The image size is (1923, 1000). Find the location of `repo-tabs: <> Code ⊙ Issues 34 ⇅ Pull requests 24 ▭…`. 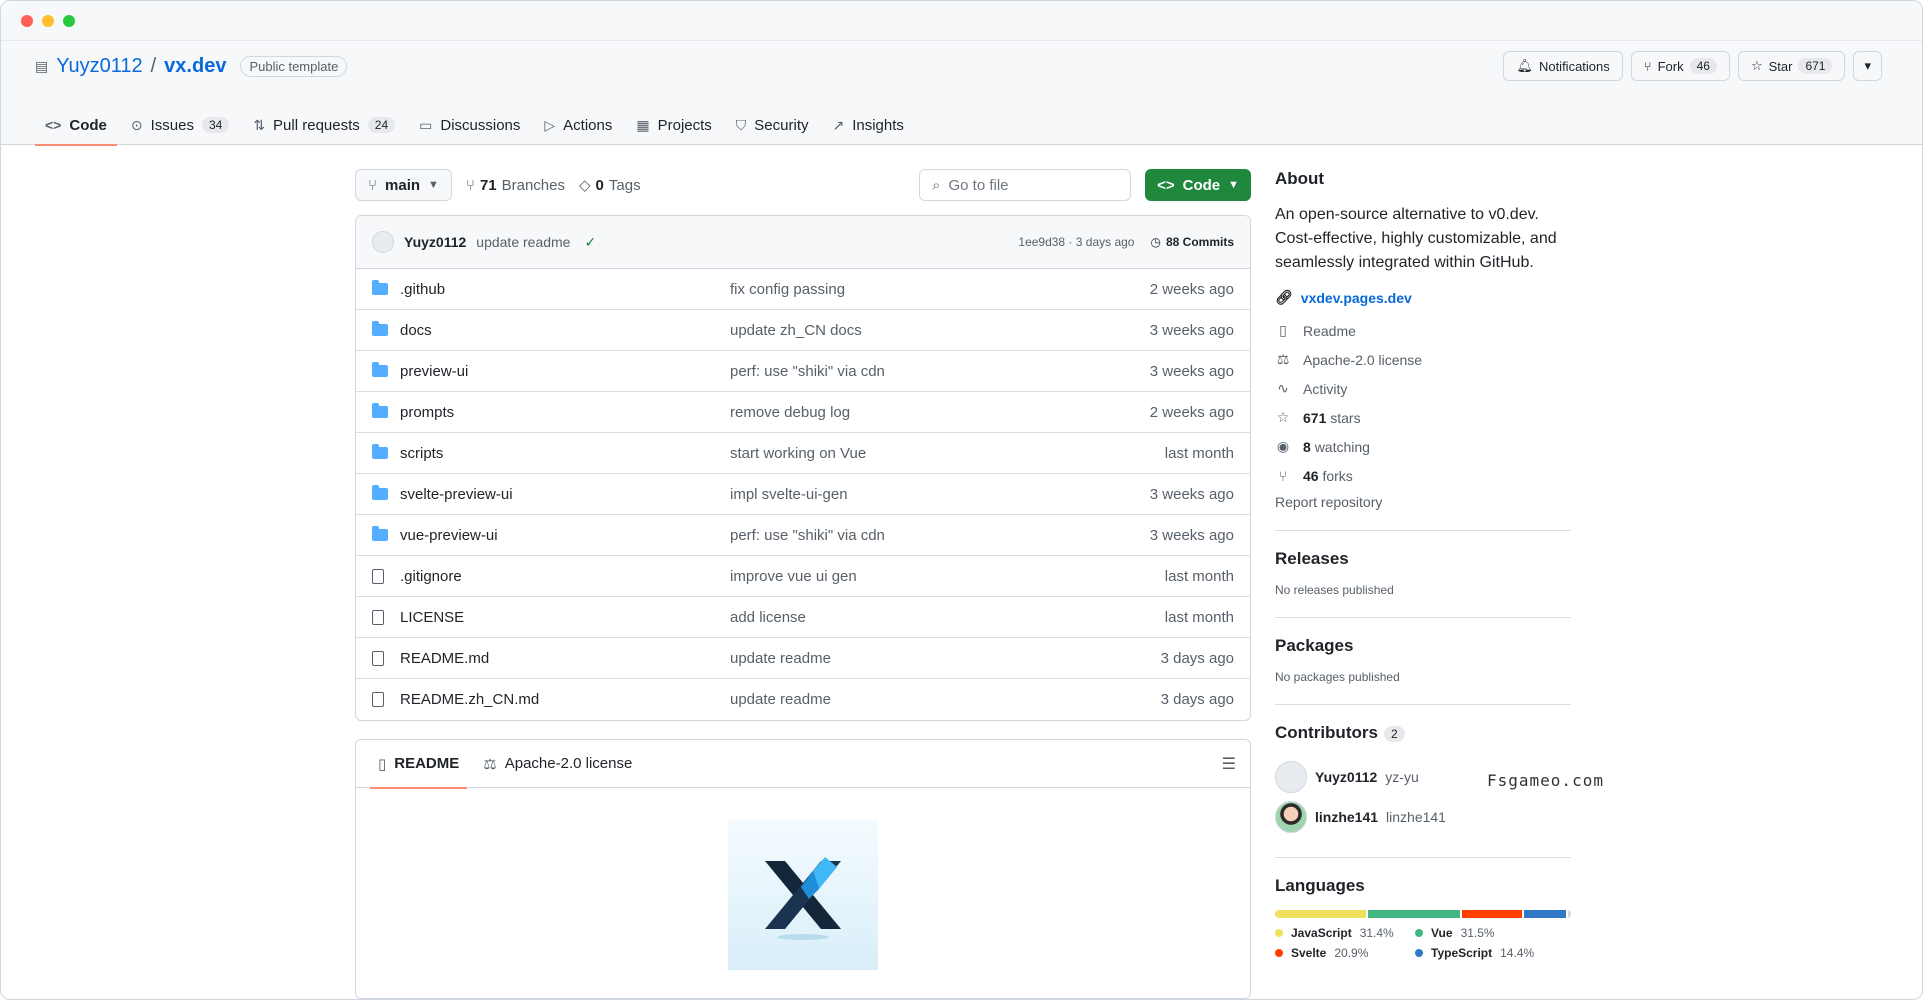

repo-tabs: <> Code ⊙ Issues 34 ⇅ Pull requests 24 ▭… is located at coordinates (474, 125).